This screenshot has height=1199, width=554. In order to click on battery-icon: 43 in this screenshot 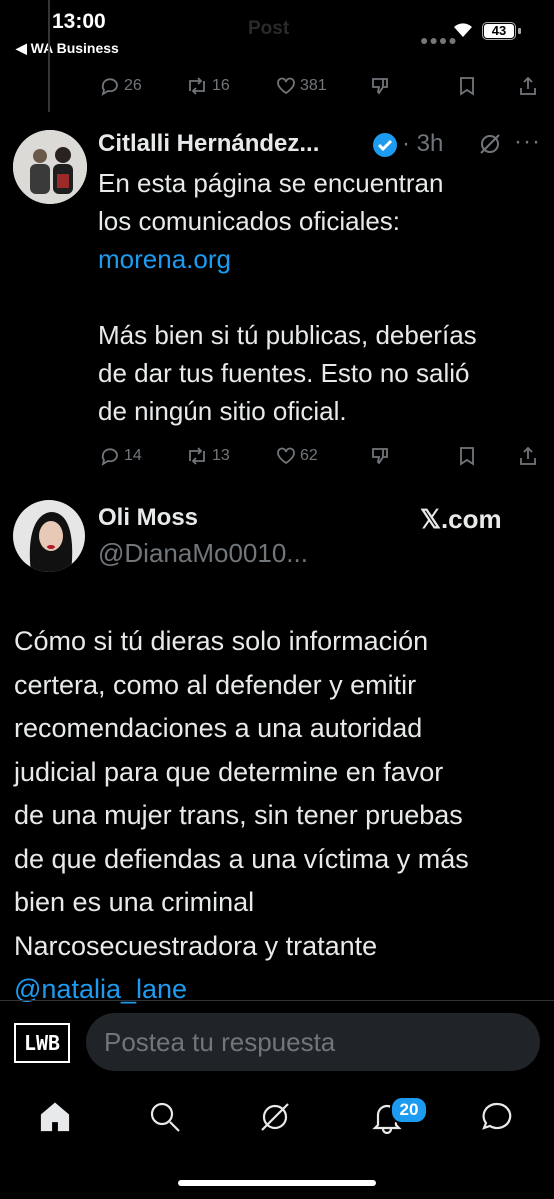, I will do `click(499, 31)`.